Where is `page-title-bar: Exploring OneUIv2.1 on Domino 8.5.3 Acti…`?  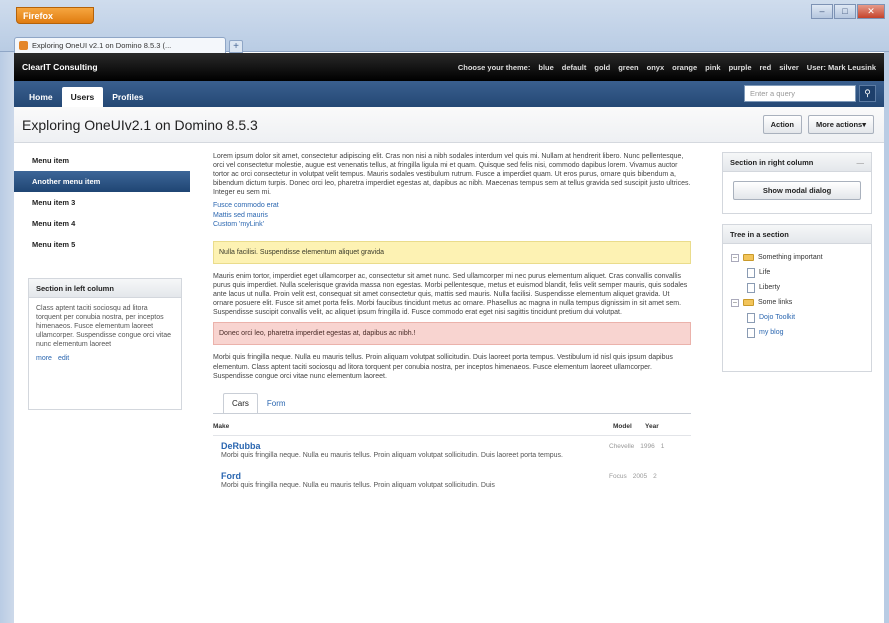 page-title-bar: Exploring OneUIv2.1 on Domino 8.5.3 Acti… is located at coordinates (449, 125).